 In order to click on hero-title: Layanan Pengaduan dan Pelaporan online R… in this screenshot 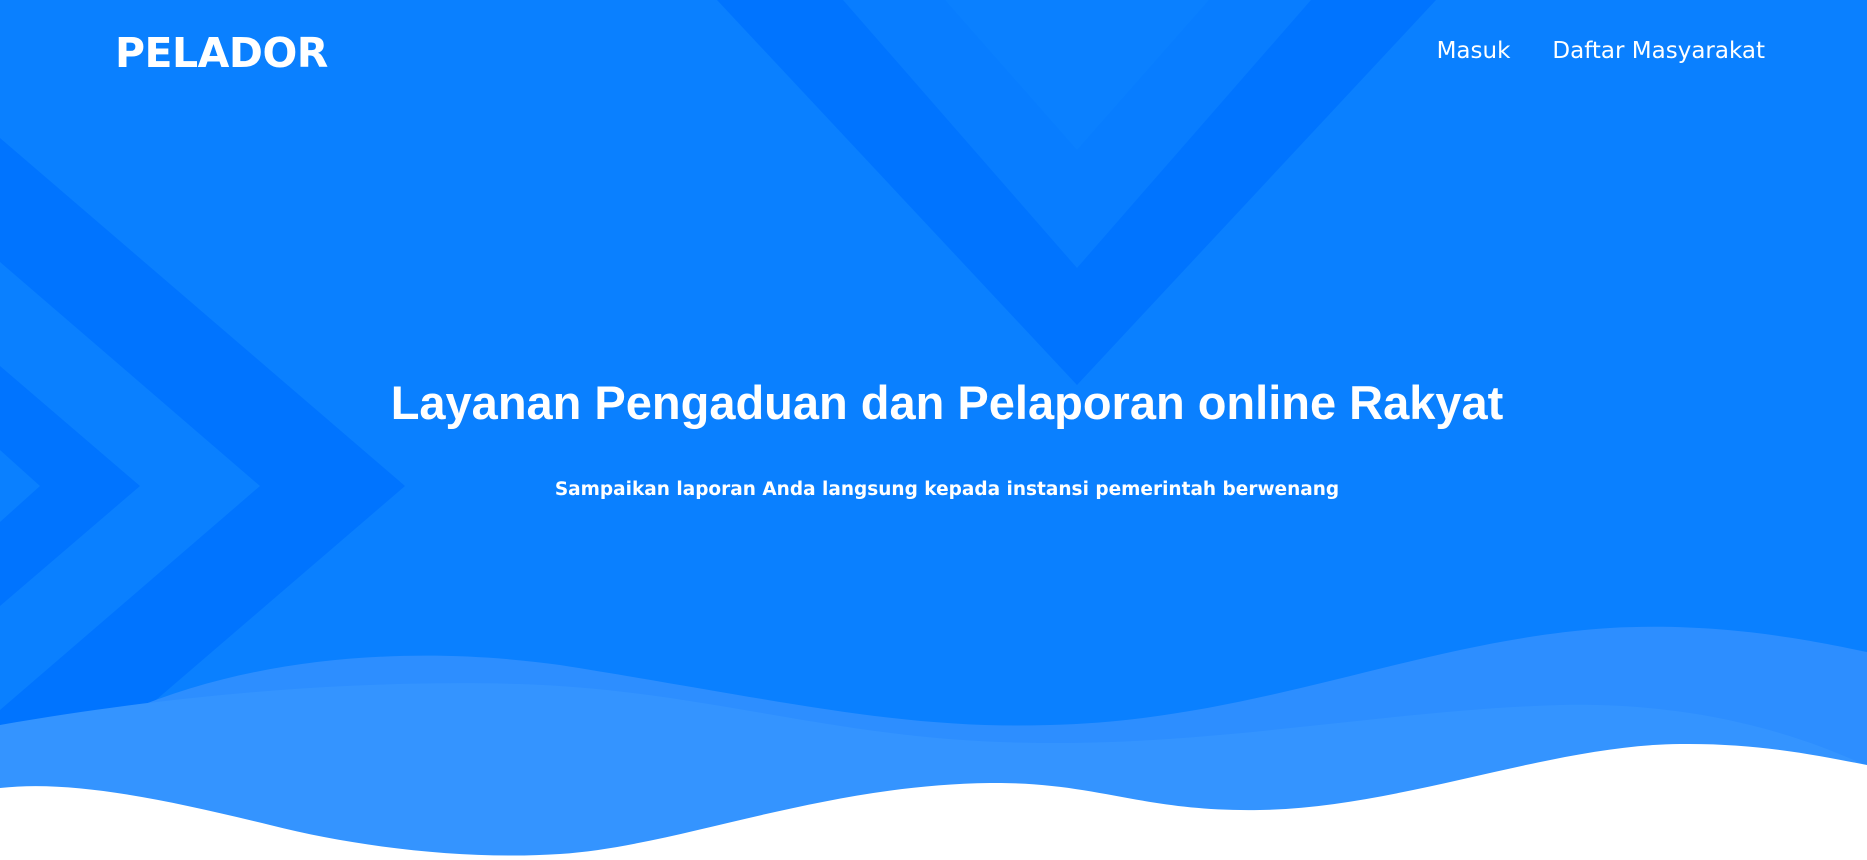, I will do `click(947, 402)`.